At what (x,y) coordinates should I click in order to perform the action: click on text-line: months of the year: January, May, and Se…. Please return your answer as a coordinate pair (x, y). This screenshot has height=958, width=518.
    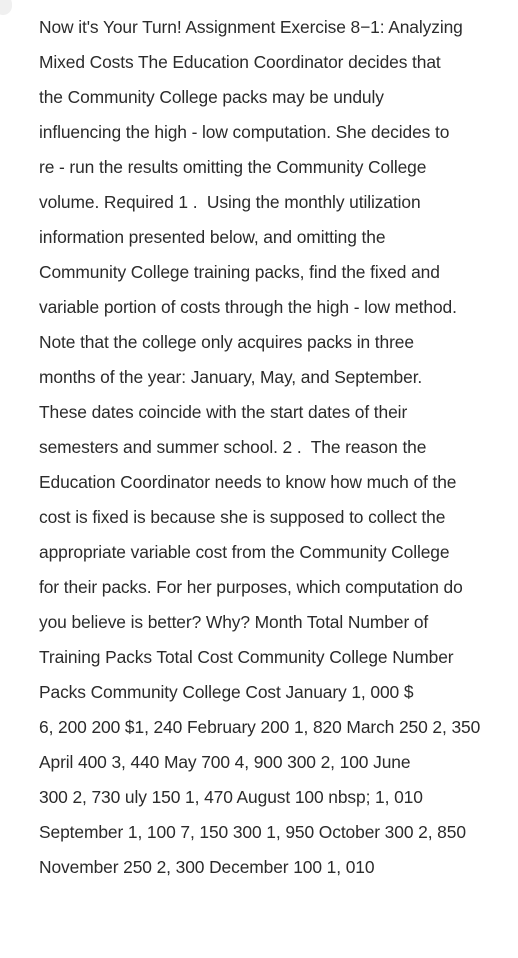
    Looking at the image, I should click on (231, 377).